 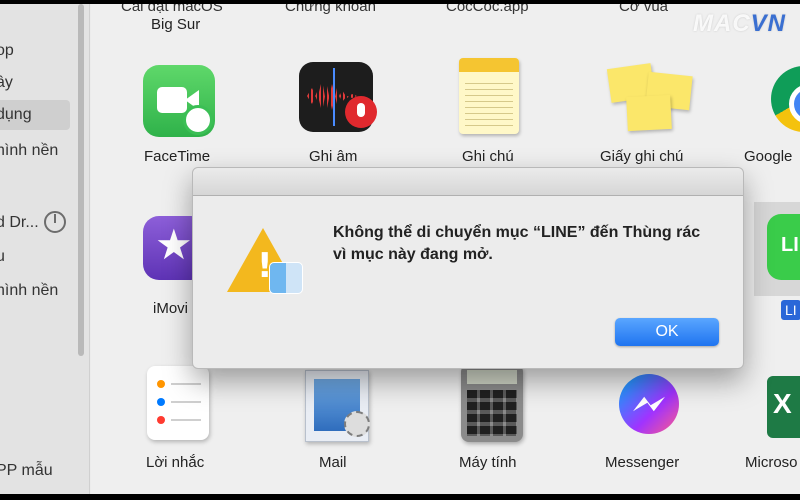 What do you see at coordinates (176, 24) in the screenshot?
I see `app-label: Big Sur` at bounding box center [176, 24].